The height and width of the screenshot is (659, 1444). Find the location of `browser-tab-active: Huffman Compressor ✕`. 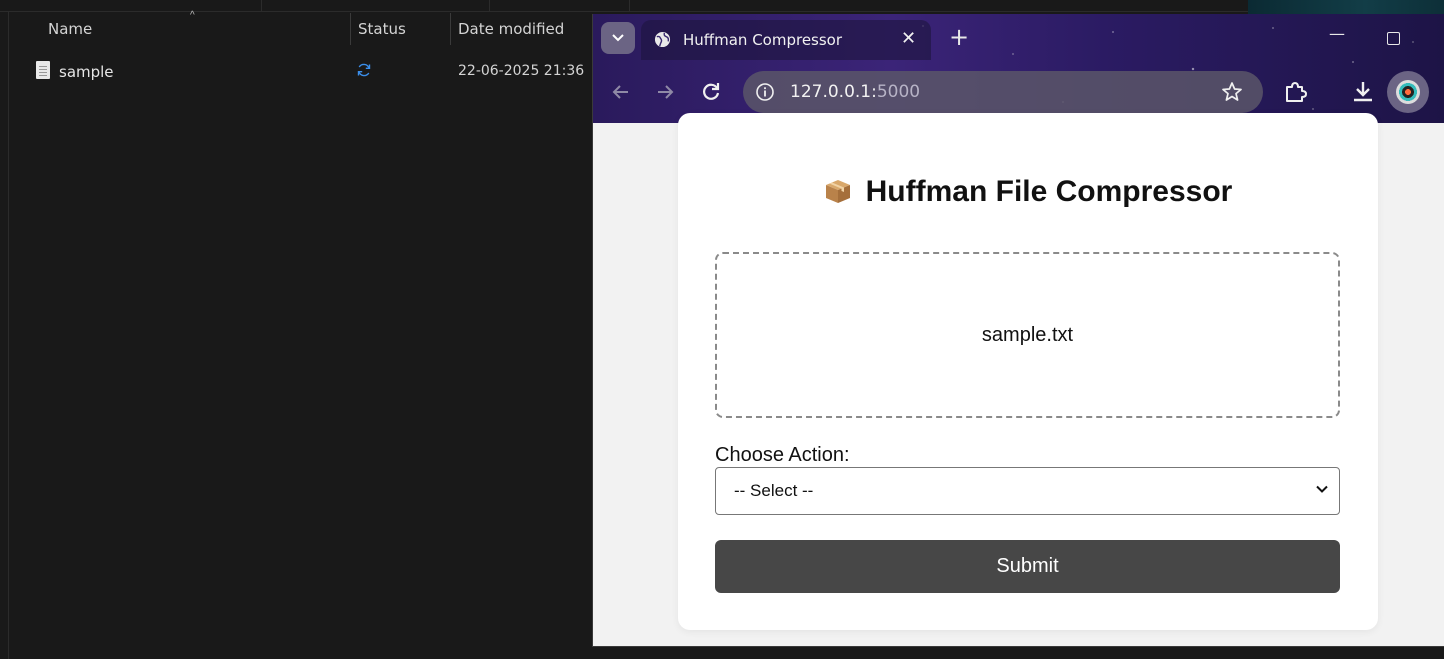

browser-tab-active: Huffman Compressor ✕ is located at coordinates (786, 40).